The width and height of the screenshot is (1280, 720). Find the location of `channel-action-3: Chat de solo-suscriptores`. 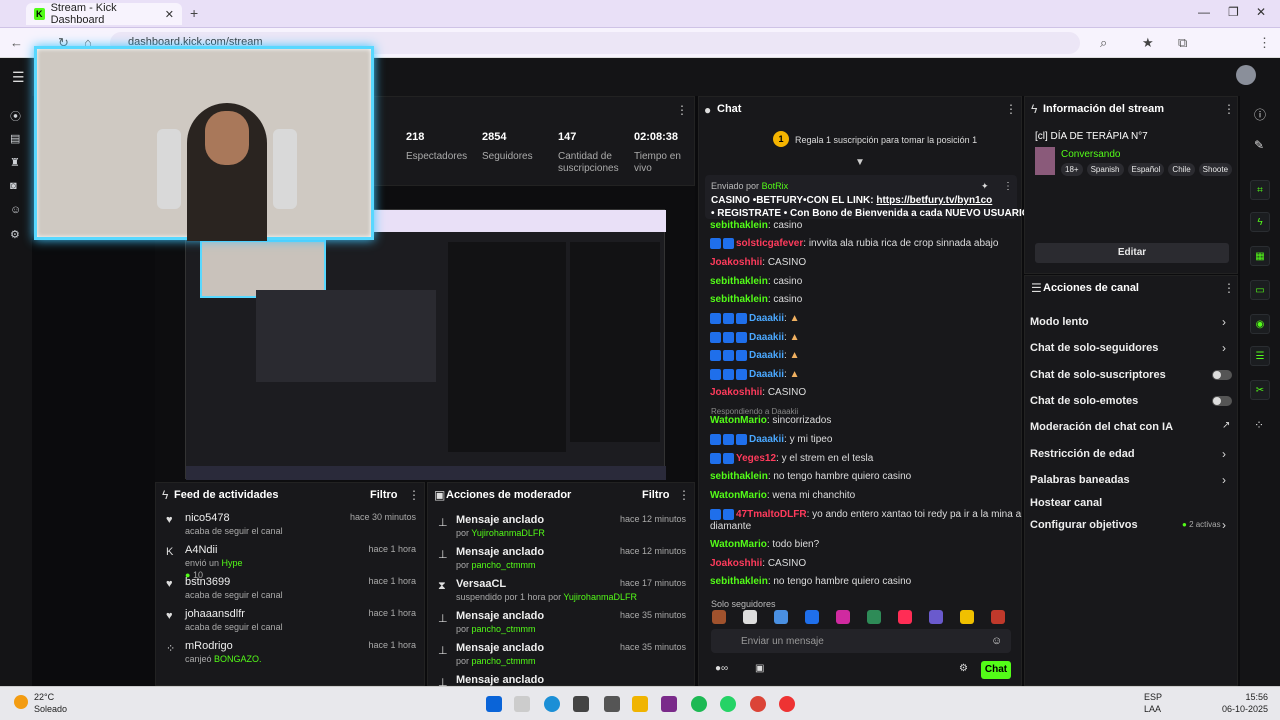

channel-action-3: Chat de solo-suscriptores is located at coordinates (1098, 375).